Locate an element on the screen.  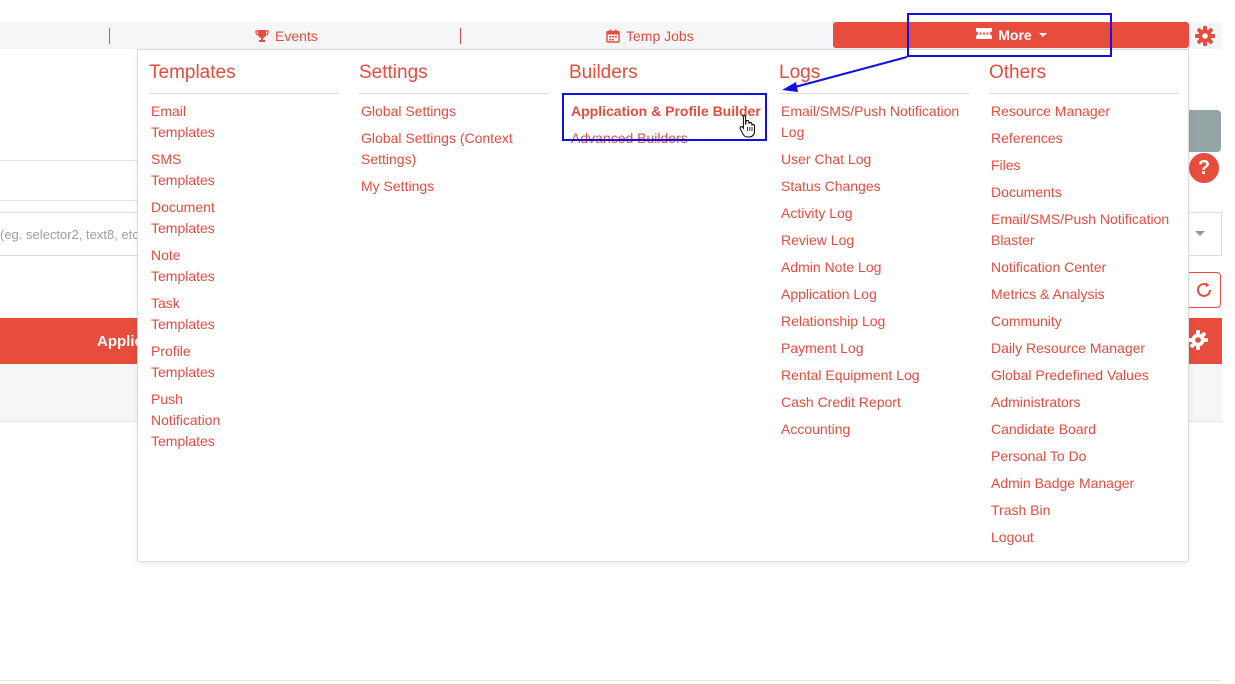
menu-item-admin-note-log: Admin Note Log is located at coordinates (876, 267).